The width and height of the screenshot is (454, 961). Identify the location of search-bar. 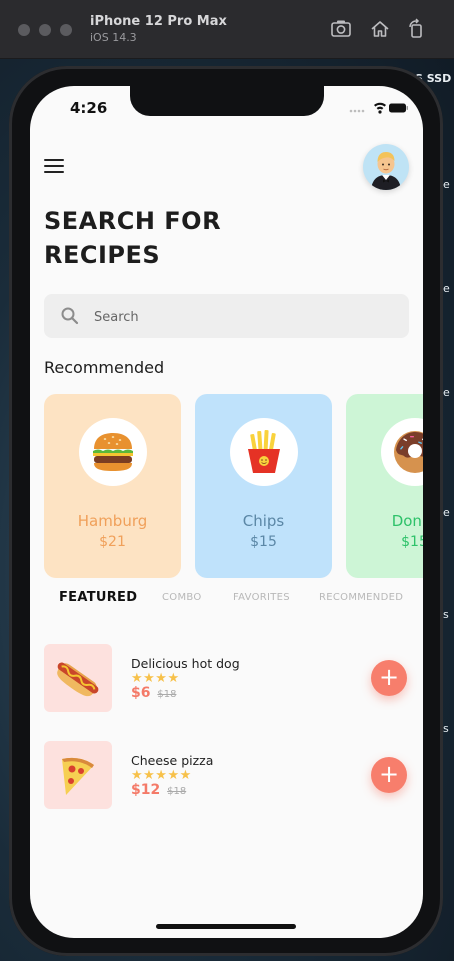
(226, 317).